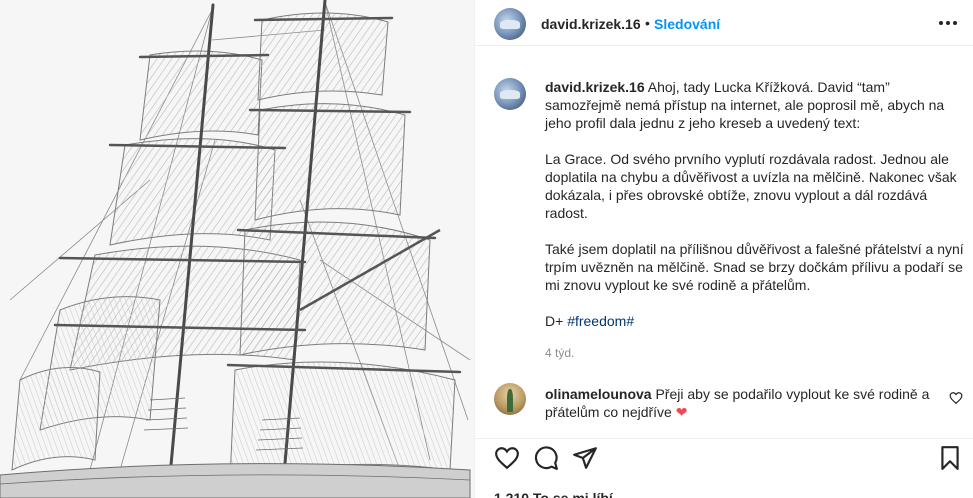 This screenshot has height=498, width=973. What do you see at coordinates (950, 458) in the screenshot?
I see `bookmark-icon` at bounding box center [950, 458].